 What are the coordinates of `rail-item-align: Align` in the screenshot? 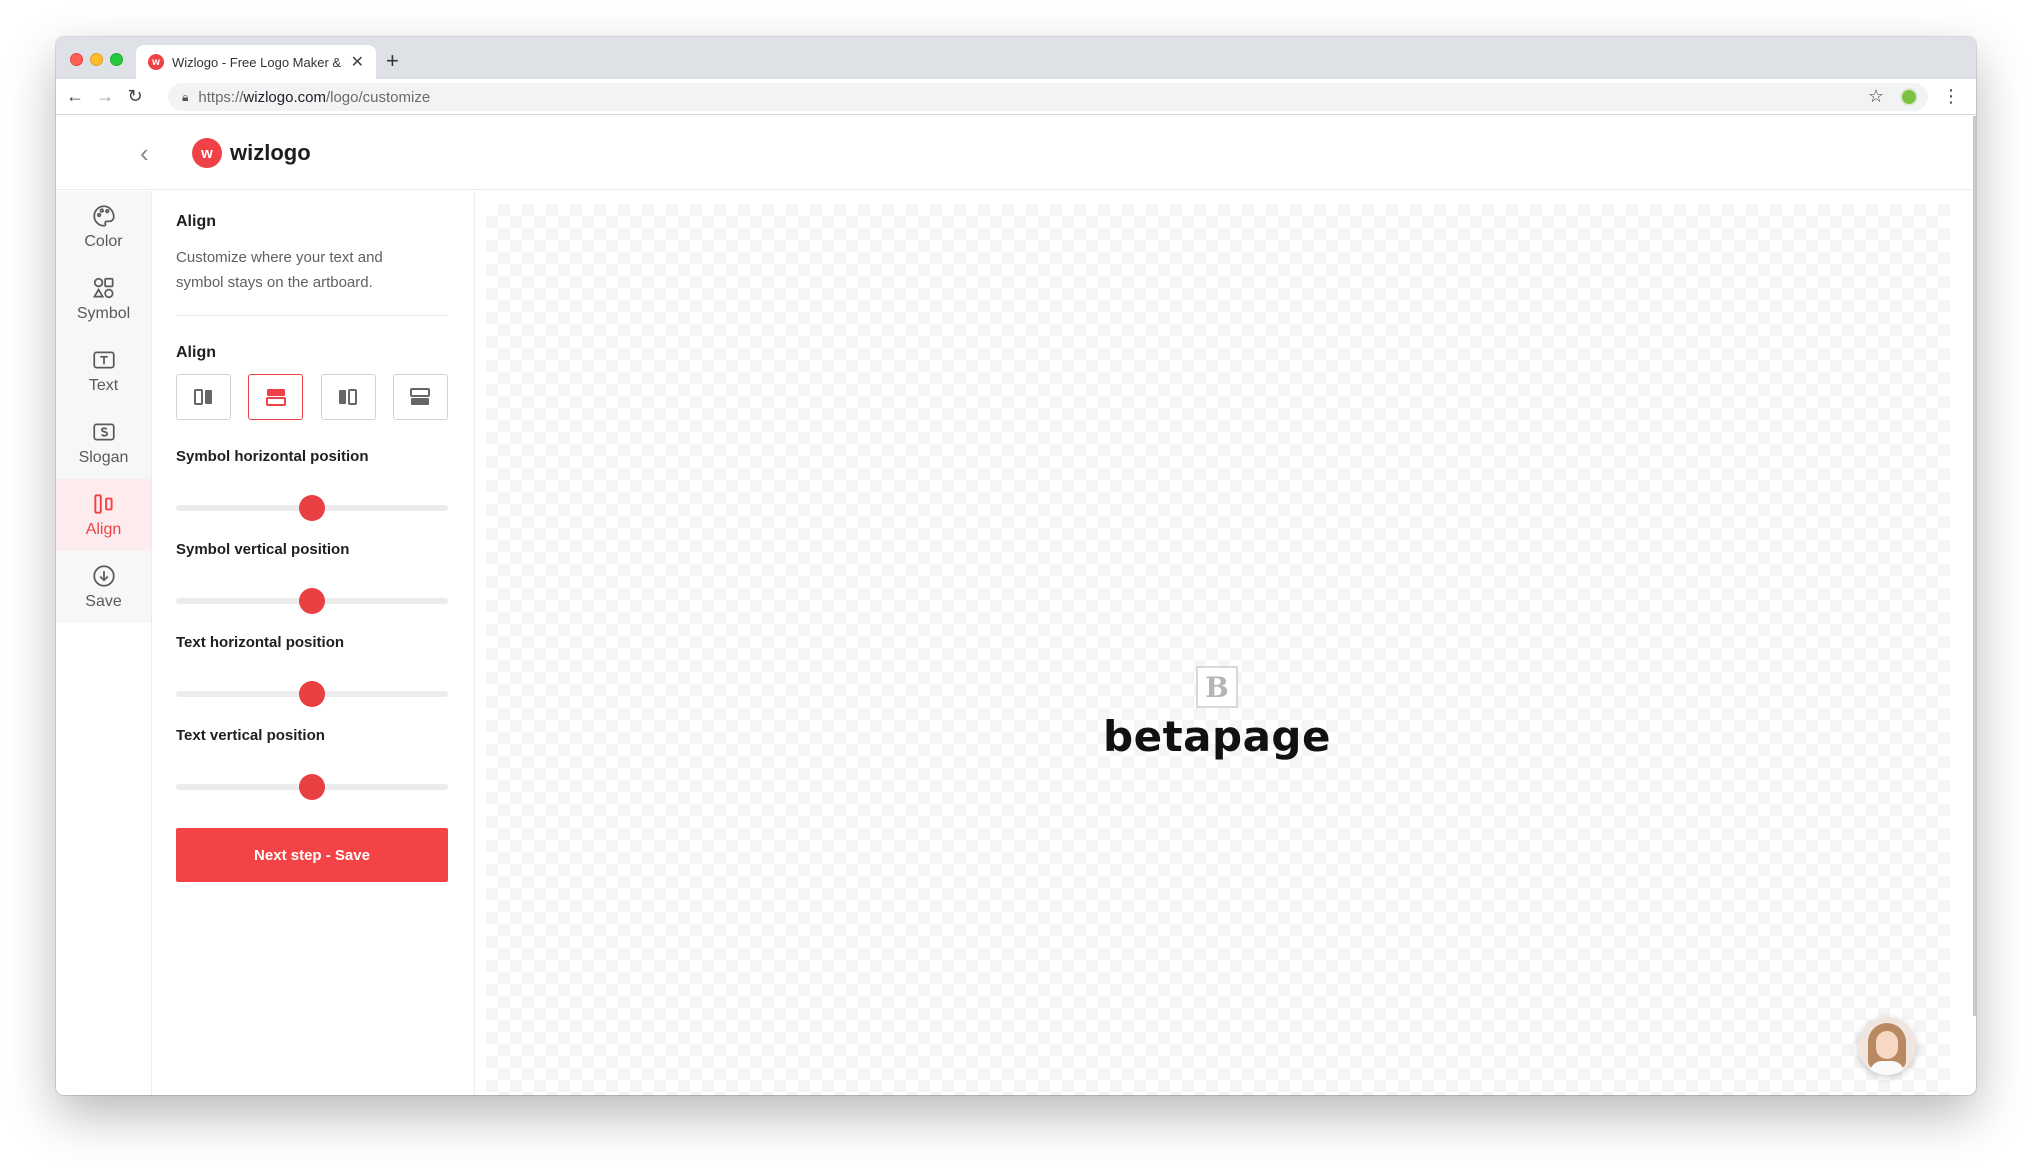 It's located at (103, 515).